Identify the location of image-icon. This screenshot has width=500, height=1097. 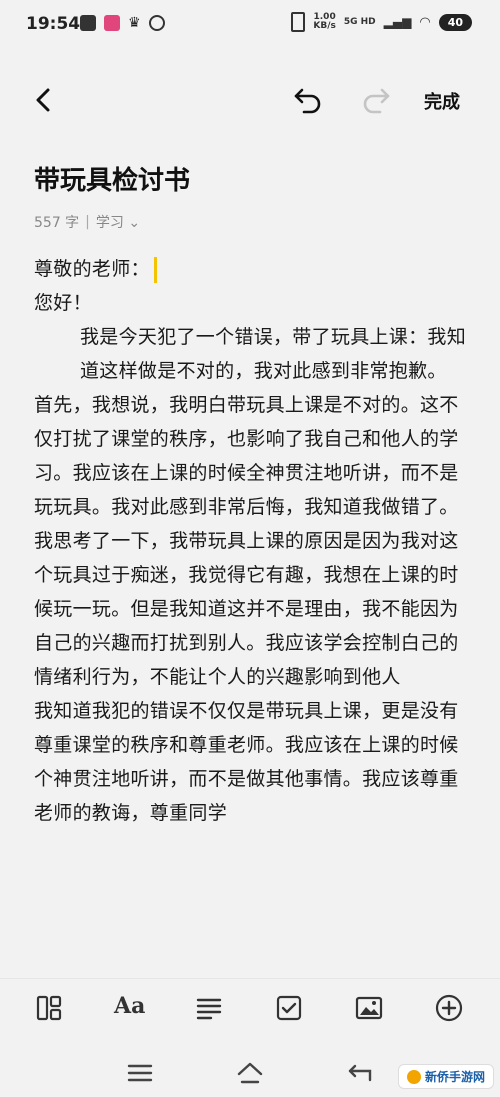
(369, 1008).